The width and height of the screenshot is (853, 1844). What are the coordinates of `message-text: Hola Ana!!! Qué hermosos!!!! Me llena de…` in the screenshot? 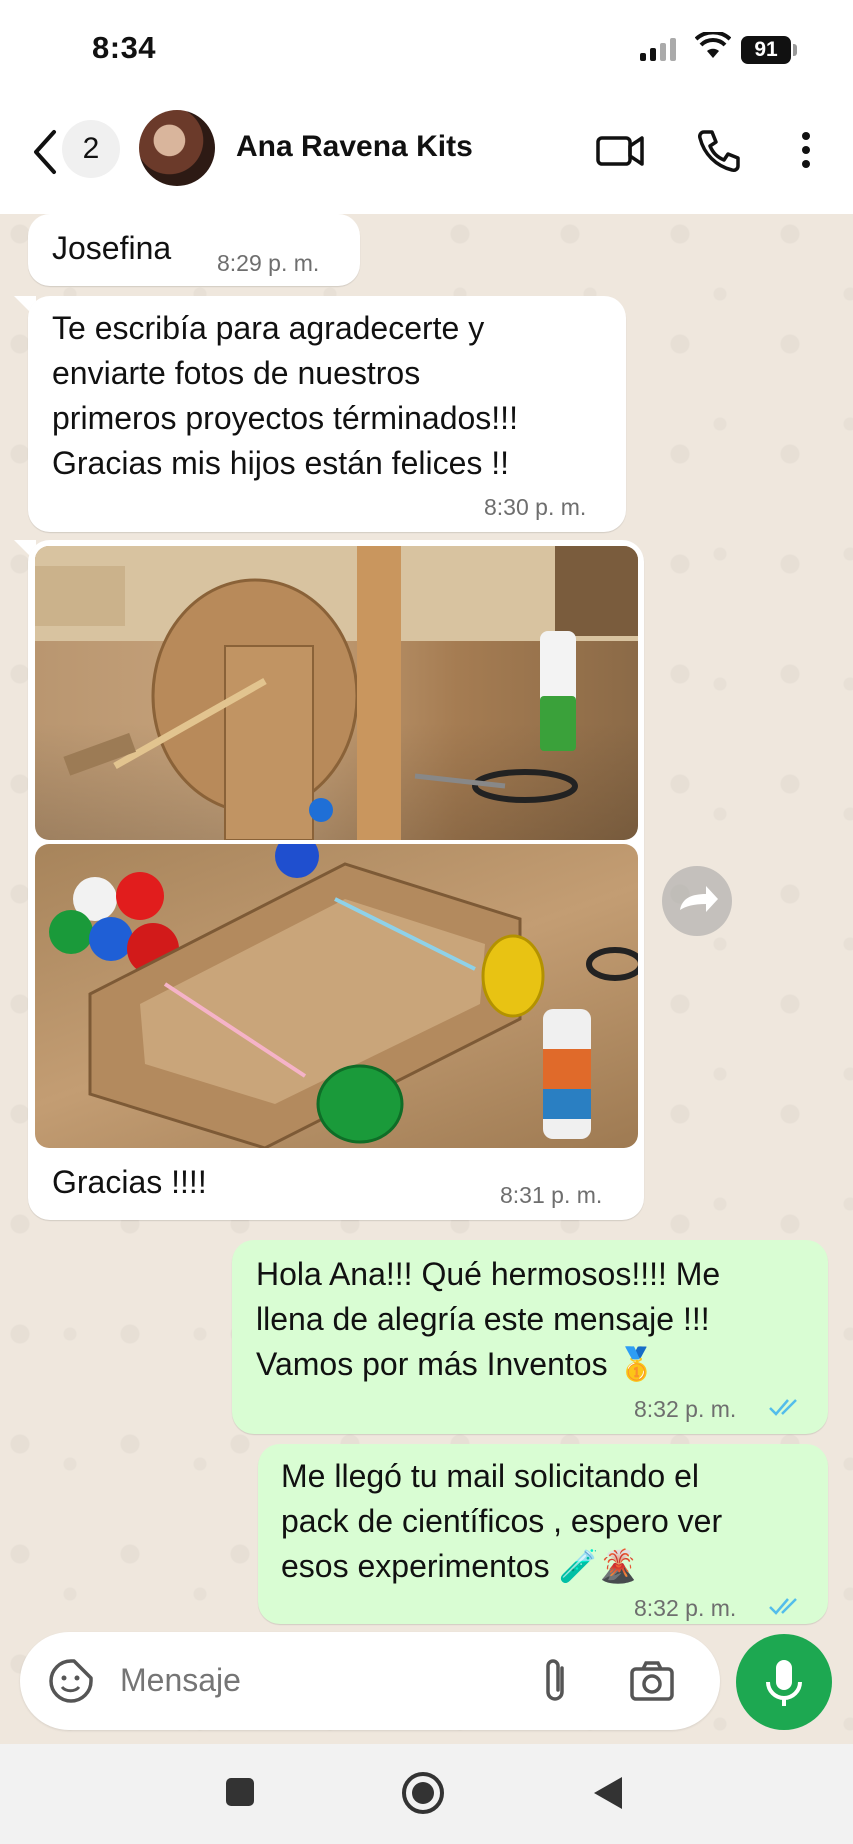 It's located at (488, 1319).